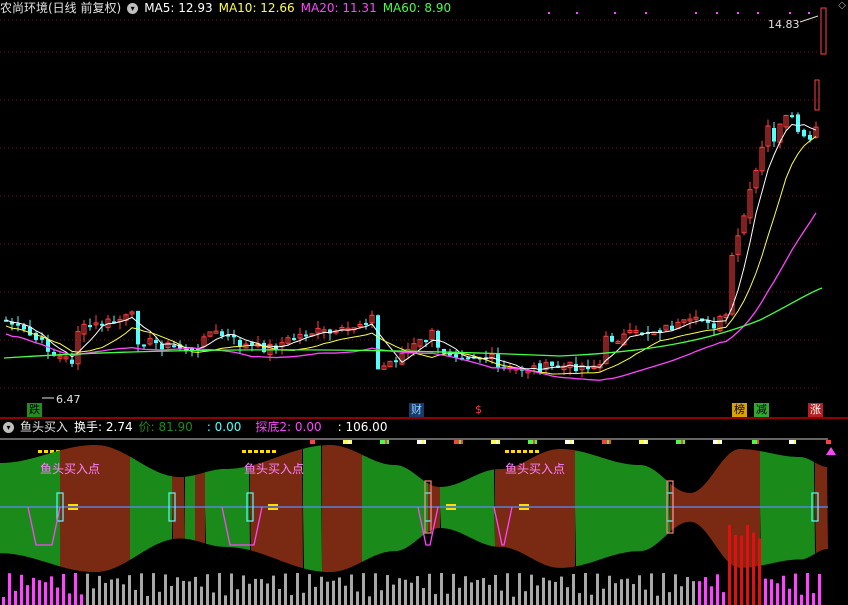  What do you see at coordinates (761, 410) in the screenshot?
I see `event-tag-reduce: 减` at bounding box center [761, 410].